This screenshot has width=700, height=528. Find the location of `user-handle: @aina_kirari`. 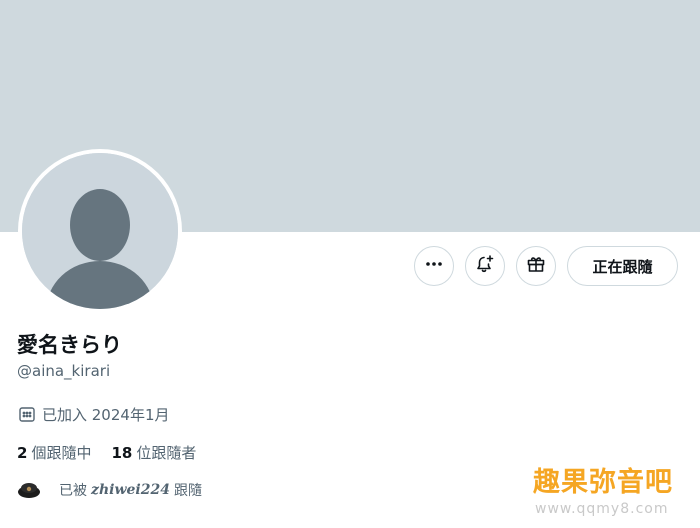

user-handle: @aina_kirari is located at coordinates (64, 371).